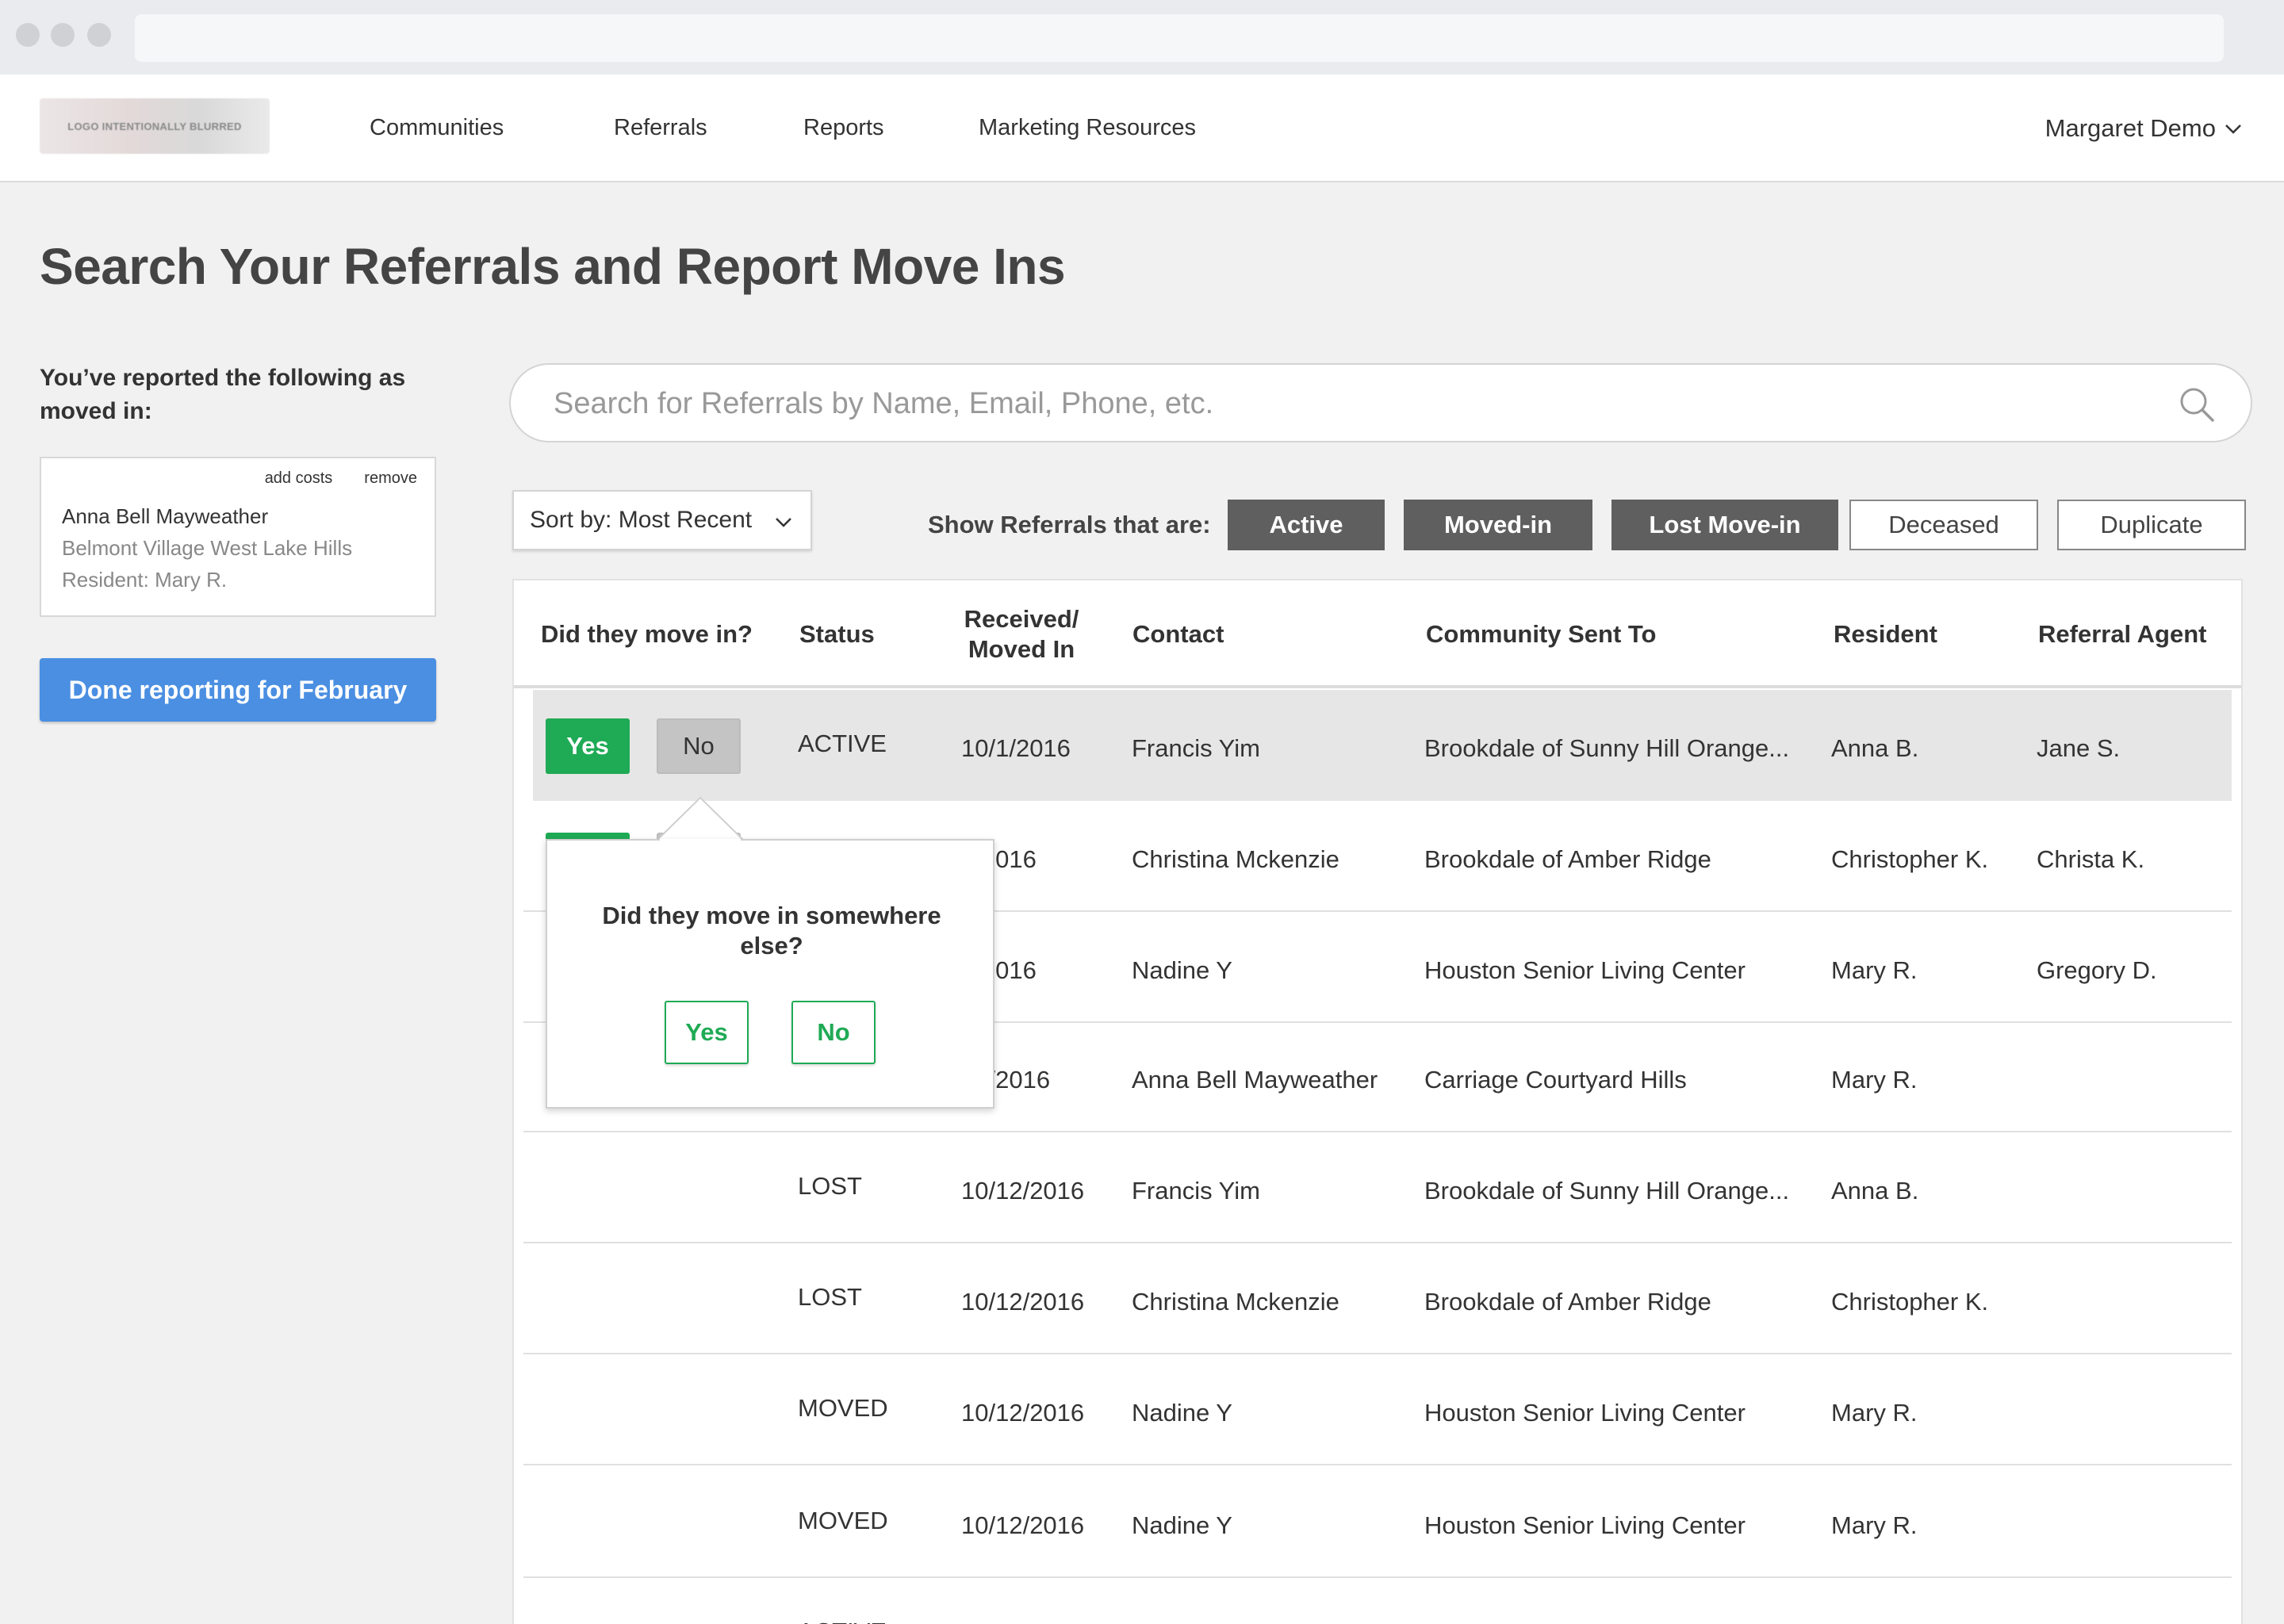 The image size is (2284, 1624). I want to click on card-actions: add costs remove, so click(341, 478).